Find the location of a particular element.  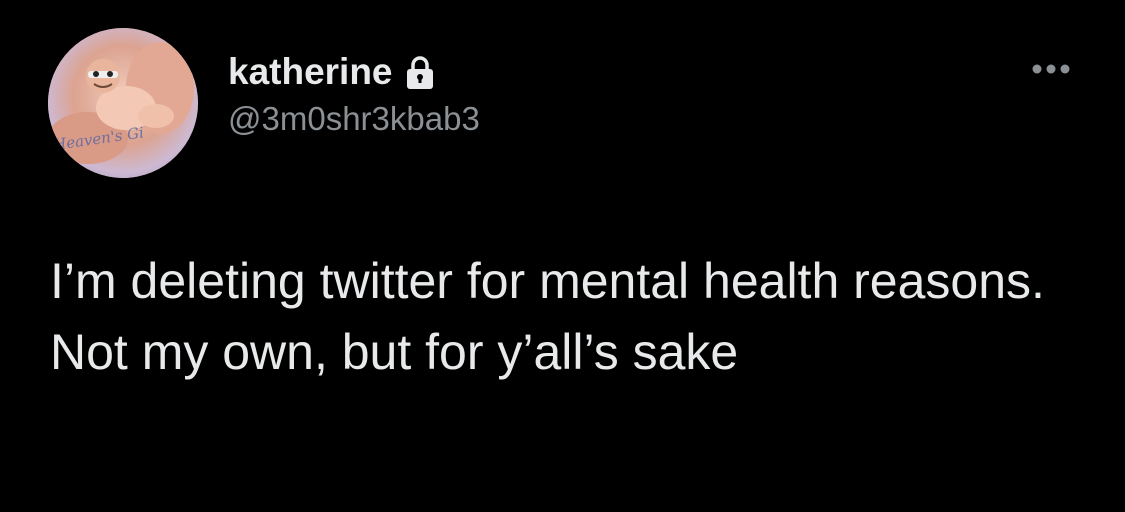

avatar: Heaven's Gi is located at coordinates (123, 103).